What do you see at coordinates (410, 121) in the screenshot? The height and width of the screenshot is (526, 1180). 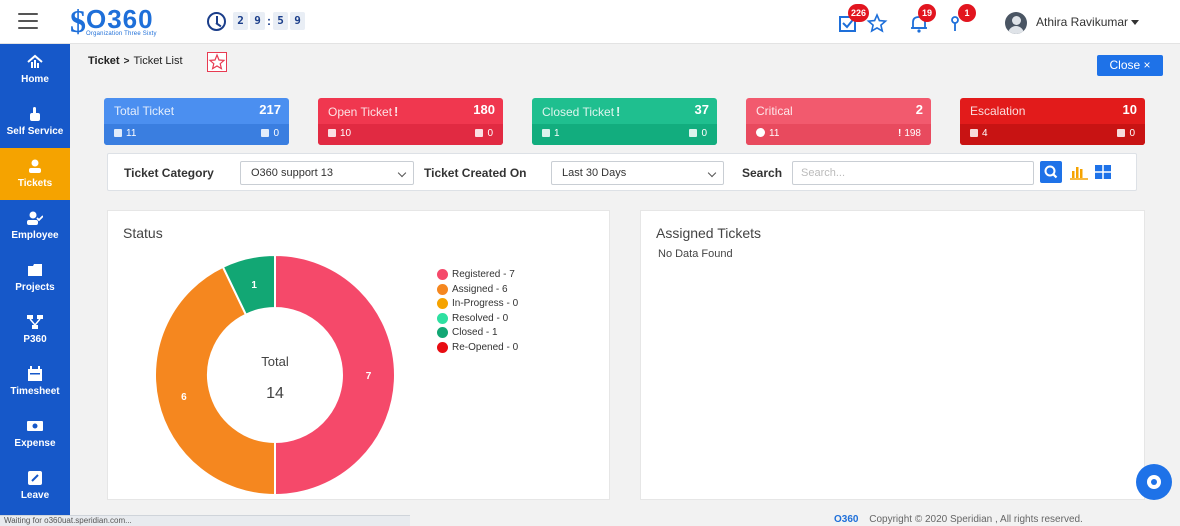 I see `card-open-ticket: Open Ticket! 180 10 0` at bounding box center [410, 121].